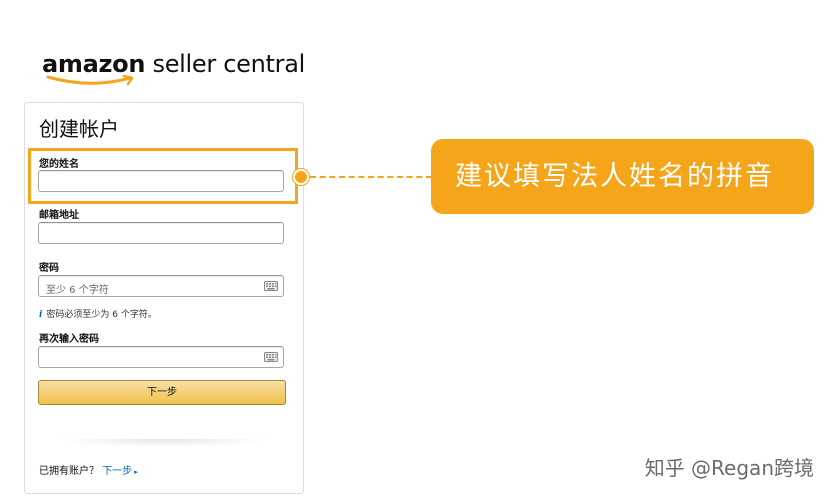 This screenshot has width=834, height=503. I want to click on password-label: 密码, so click(49, 268).